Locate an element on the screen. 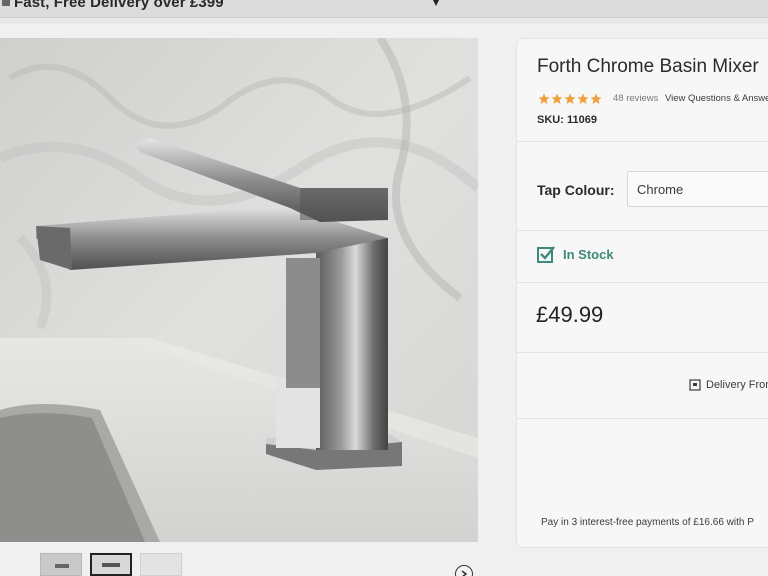 The height and width of the screenshot is (576, 768). heart-icon is located at coordinates (436, 4).